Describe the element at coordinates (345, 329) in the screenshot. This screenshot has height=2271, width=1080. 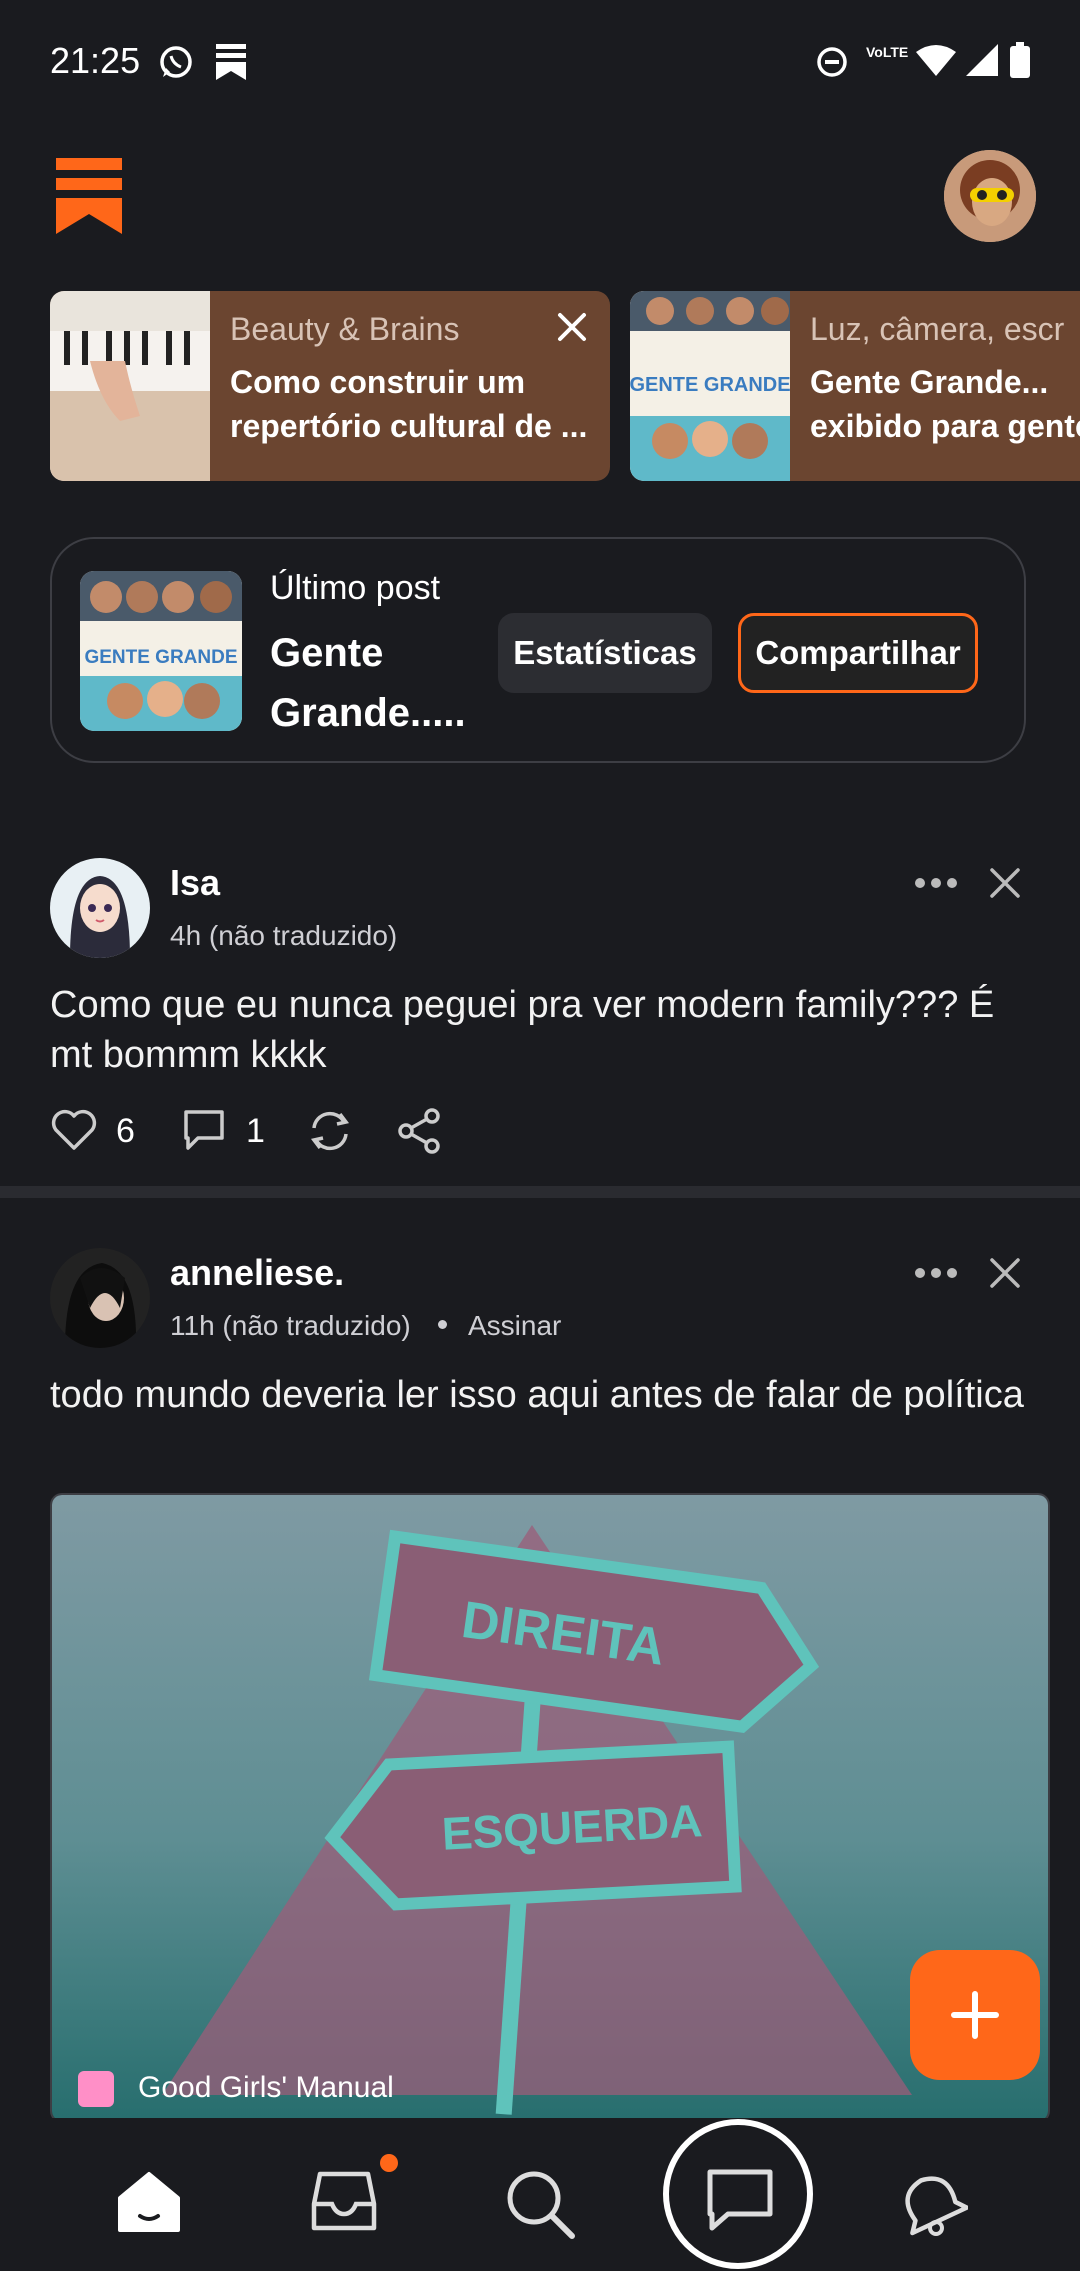
I see `recommendation-publication: Beauty & Brains` at that location.